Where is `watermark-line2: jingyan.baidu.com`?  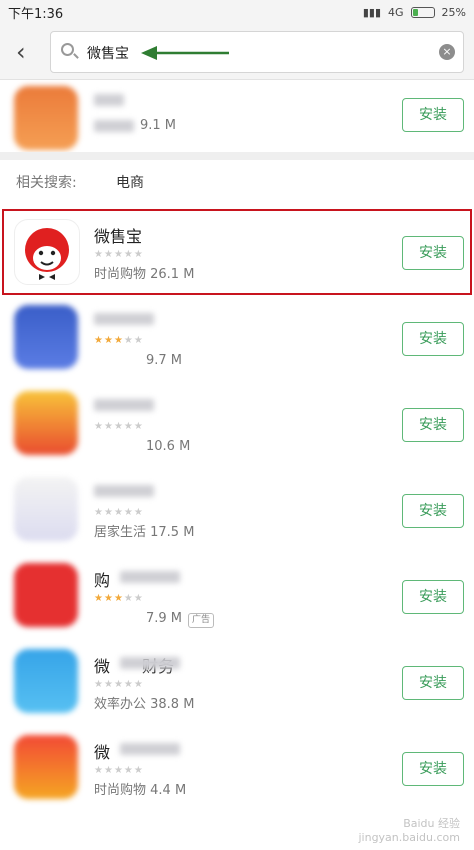 watermark-line2: jingyan.baidu.com is located at coordinates (409, 837).